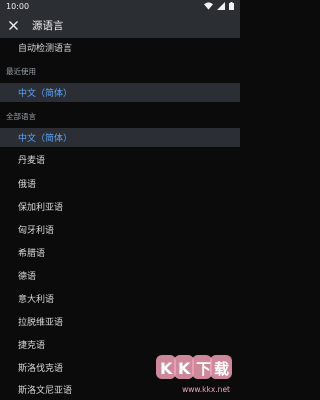  Describe the element at coordinates (45, 139) in the screenshot. I see `language-item-label: 中文（简体）` at that location.